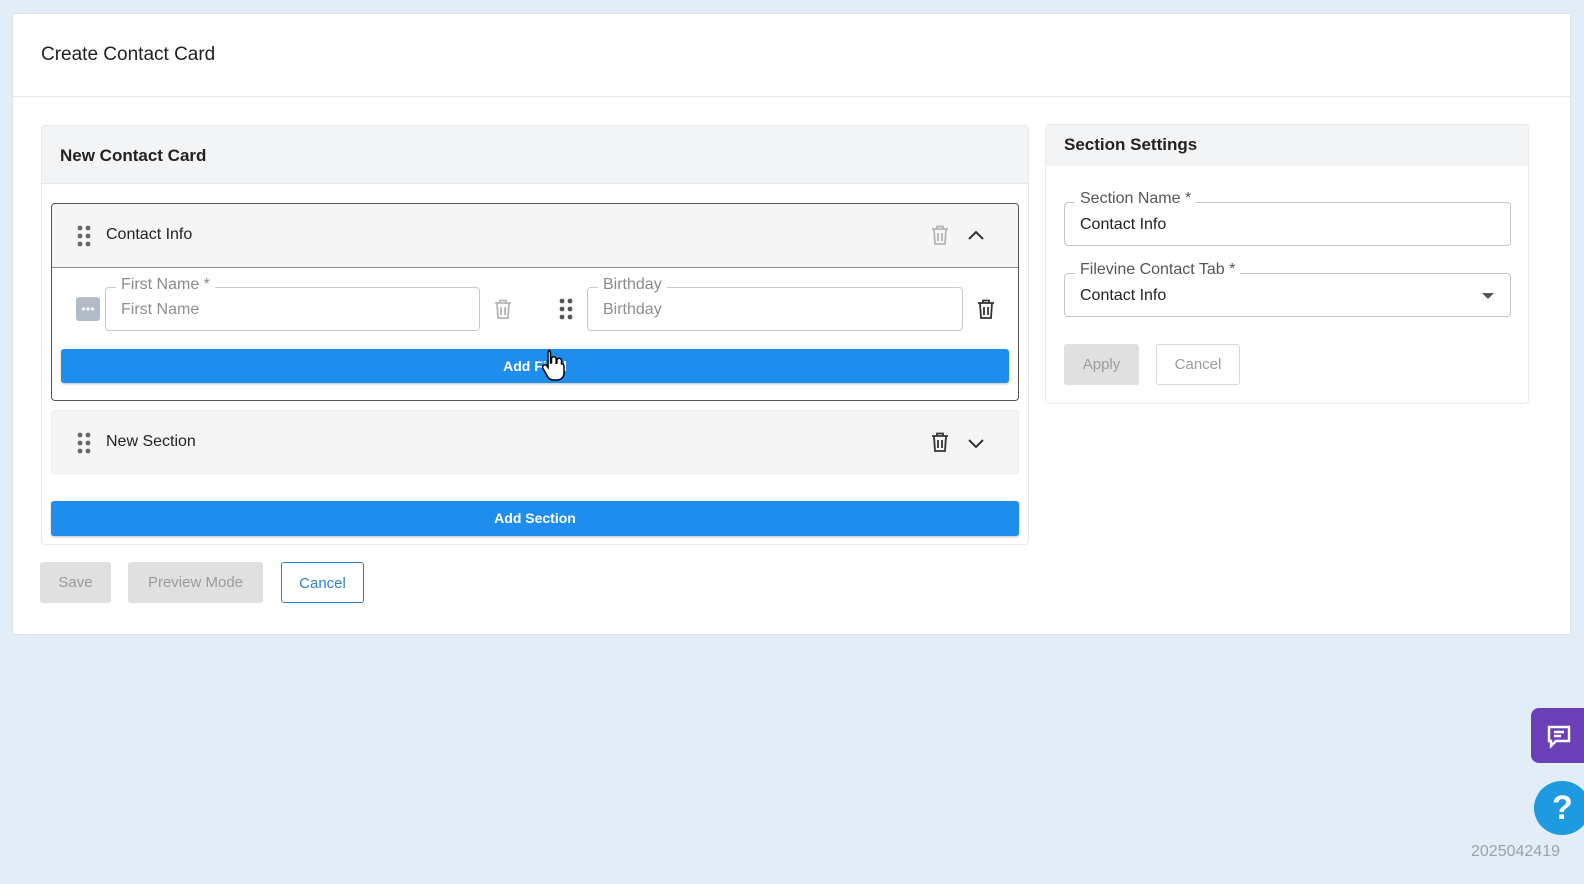 Image resolution: width=1584 pixels, height=884 pixels. Describe the element at coordinates (976, 443) in the screenshot. I see `chevron-down-icon` at that location.